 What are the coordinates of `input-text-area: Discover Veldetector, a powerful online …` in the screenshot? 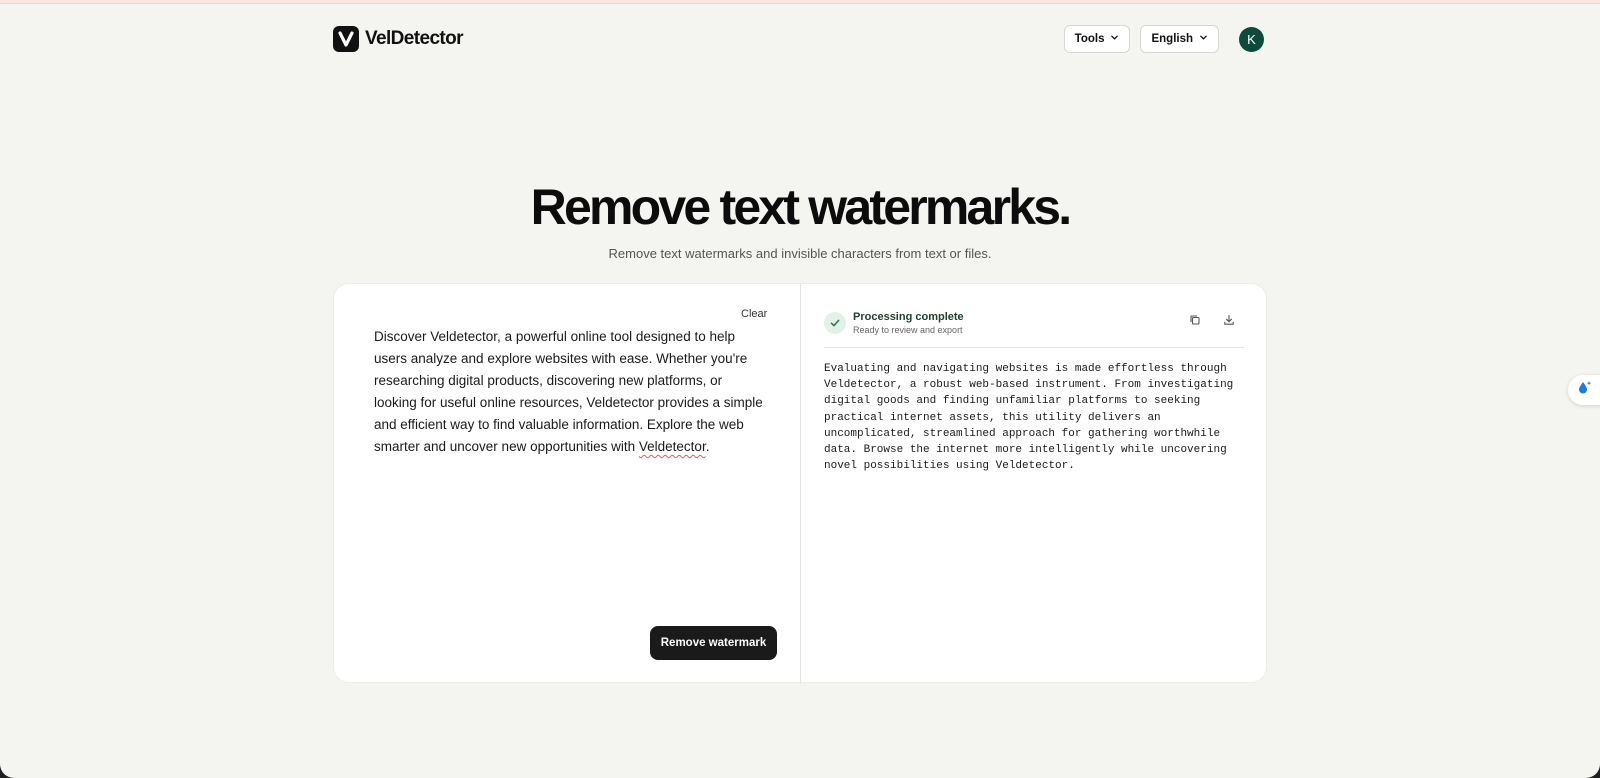 It's located at (570, 392).